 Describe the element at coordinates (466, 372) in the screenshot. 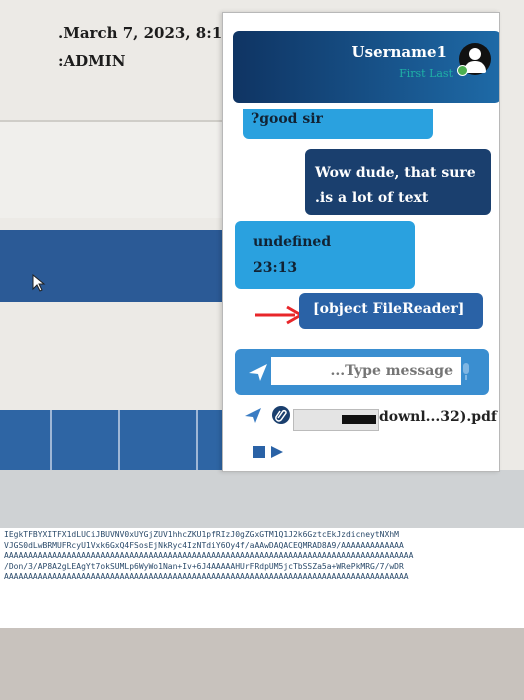

I see `microphone-icon` at that location.